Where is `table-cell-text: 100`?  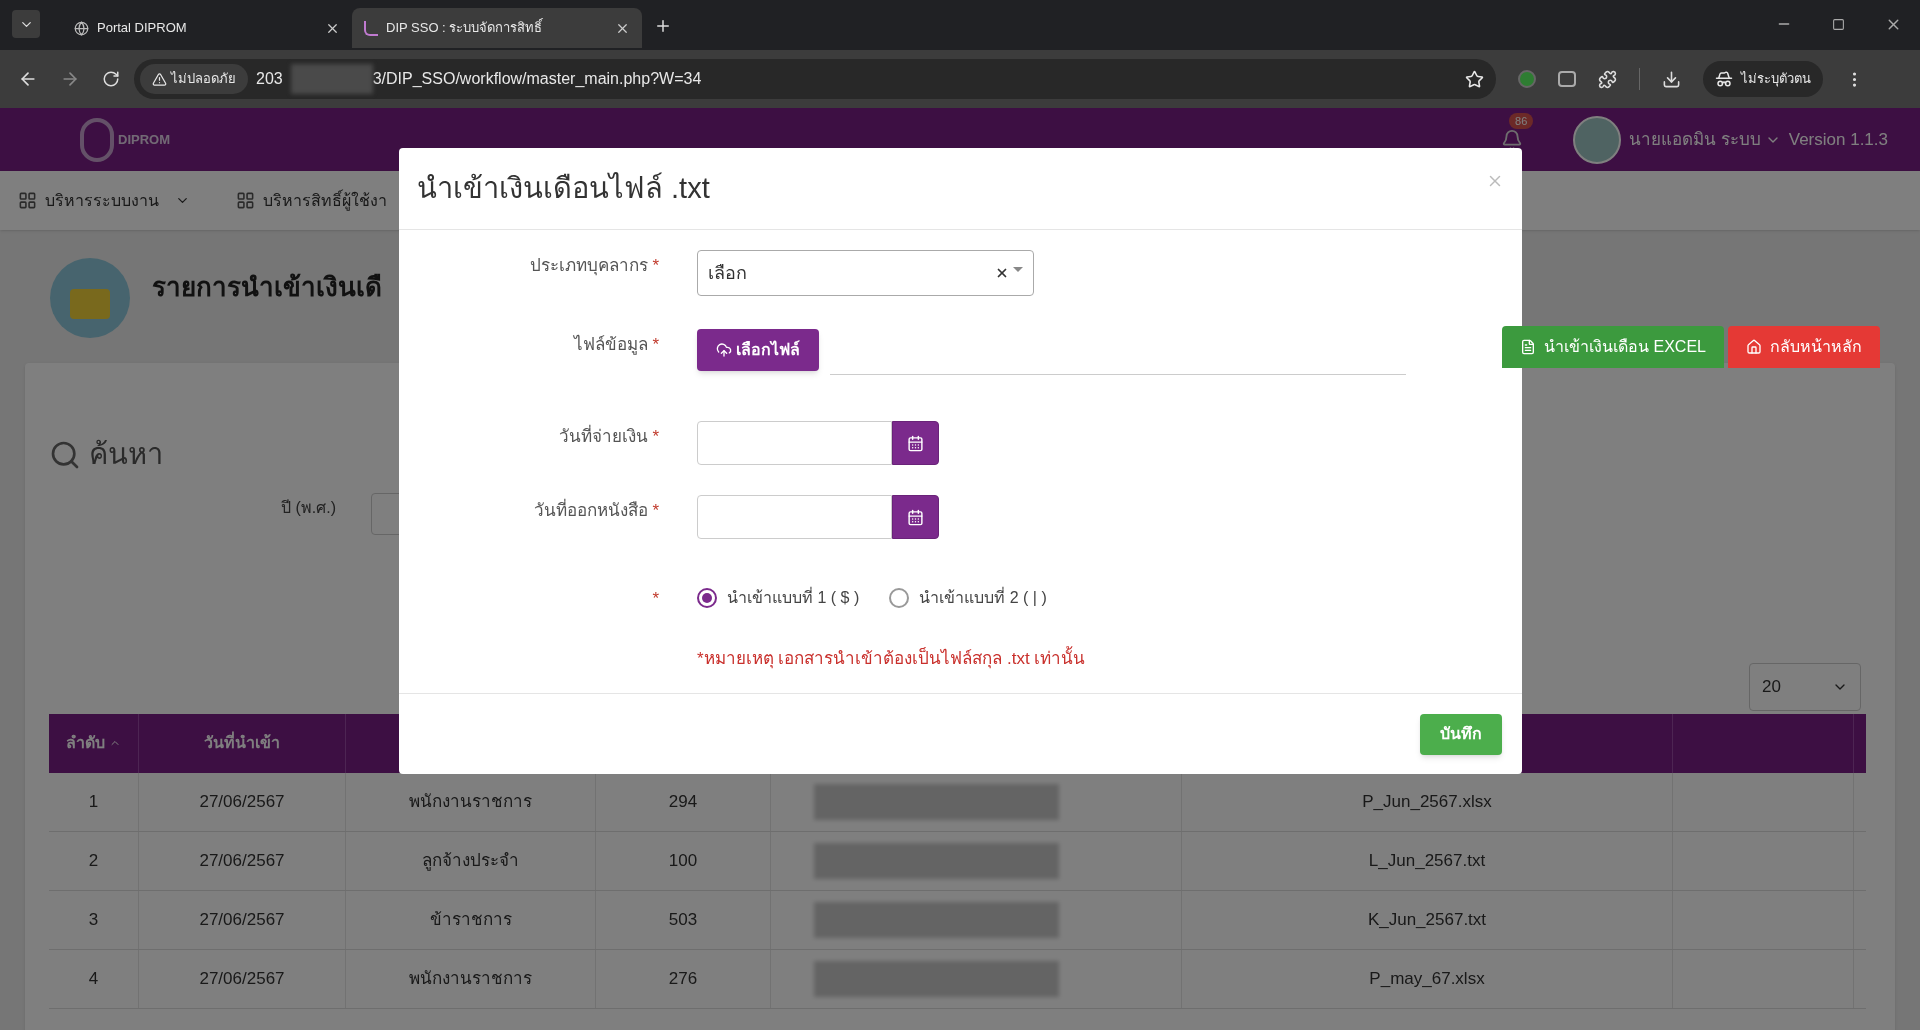
table-cell-text: 100 is located at coordinates (683, 860).